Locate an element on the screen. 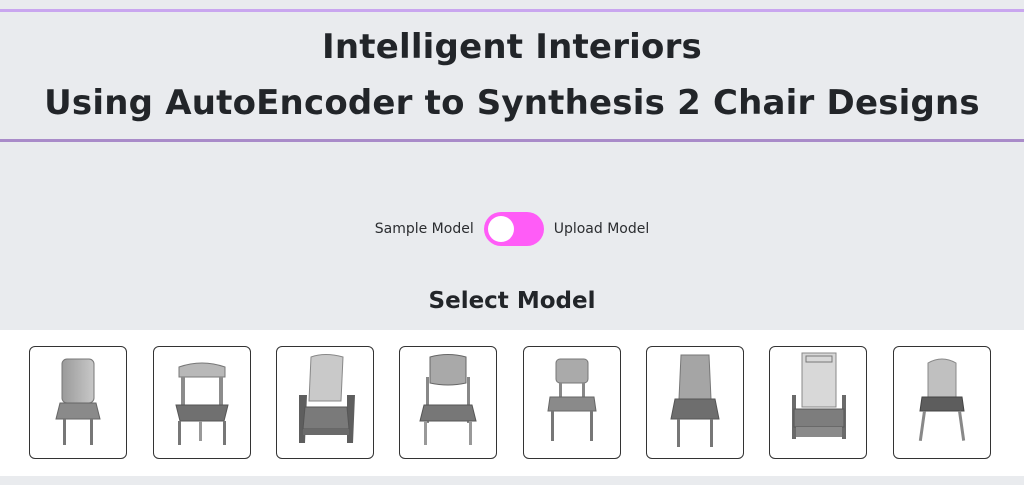 The width and height of the screenshot is (1024, 485). mode-toggle-row: Sample Model Upload Model is located at coordinates (512, 229).